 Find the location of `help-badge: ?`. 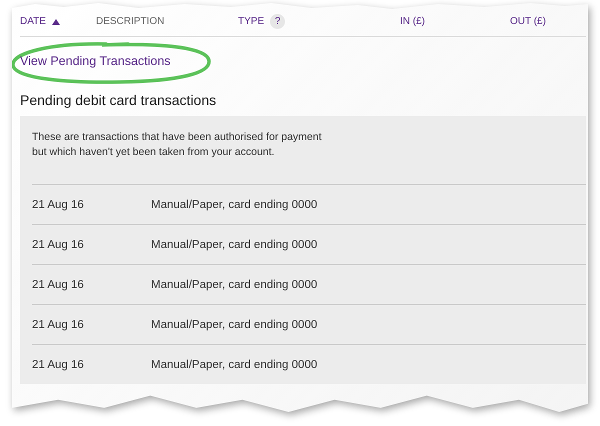

help-badge: ? is located at coordinates (278, 21).